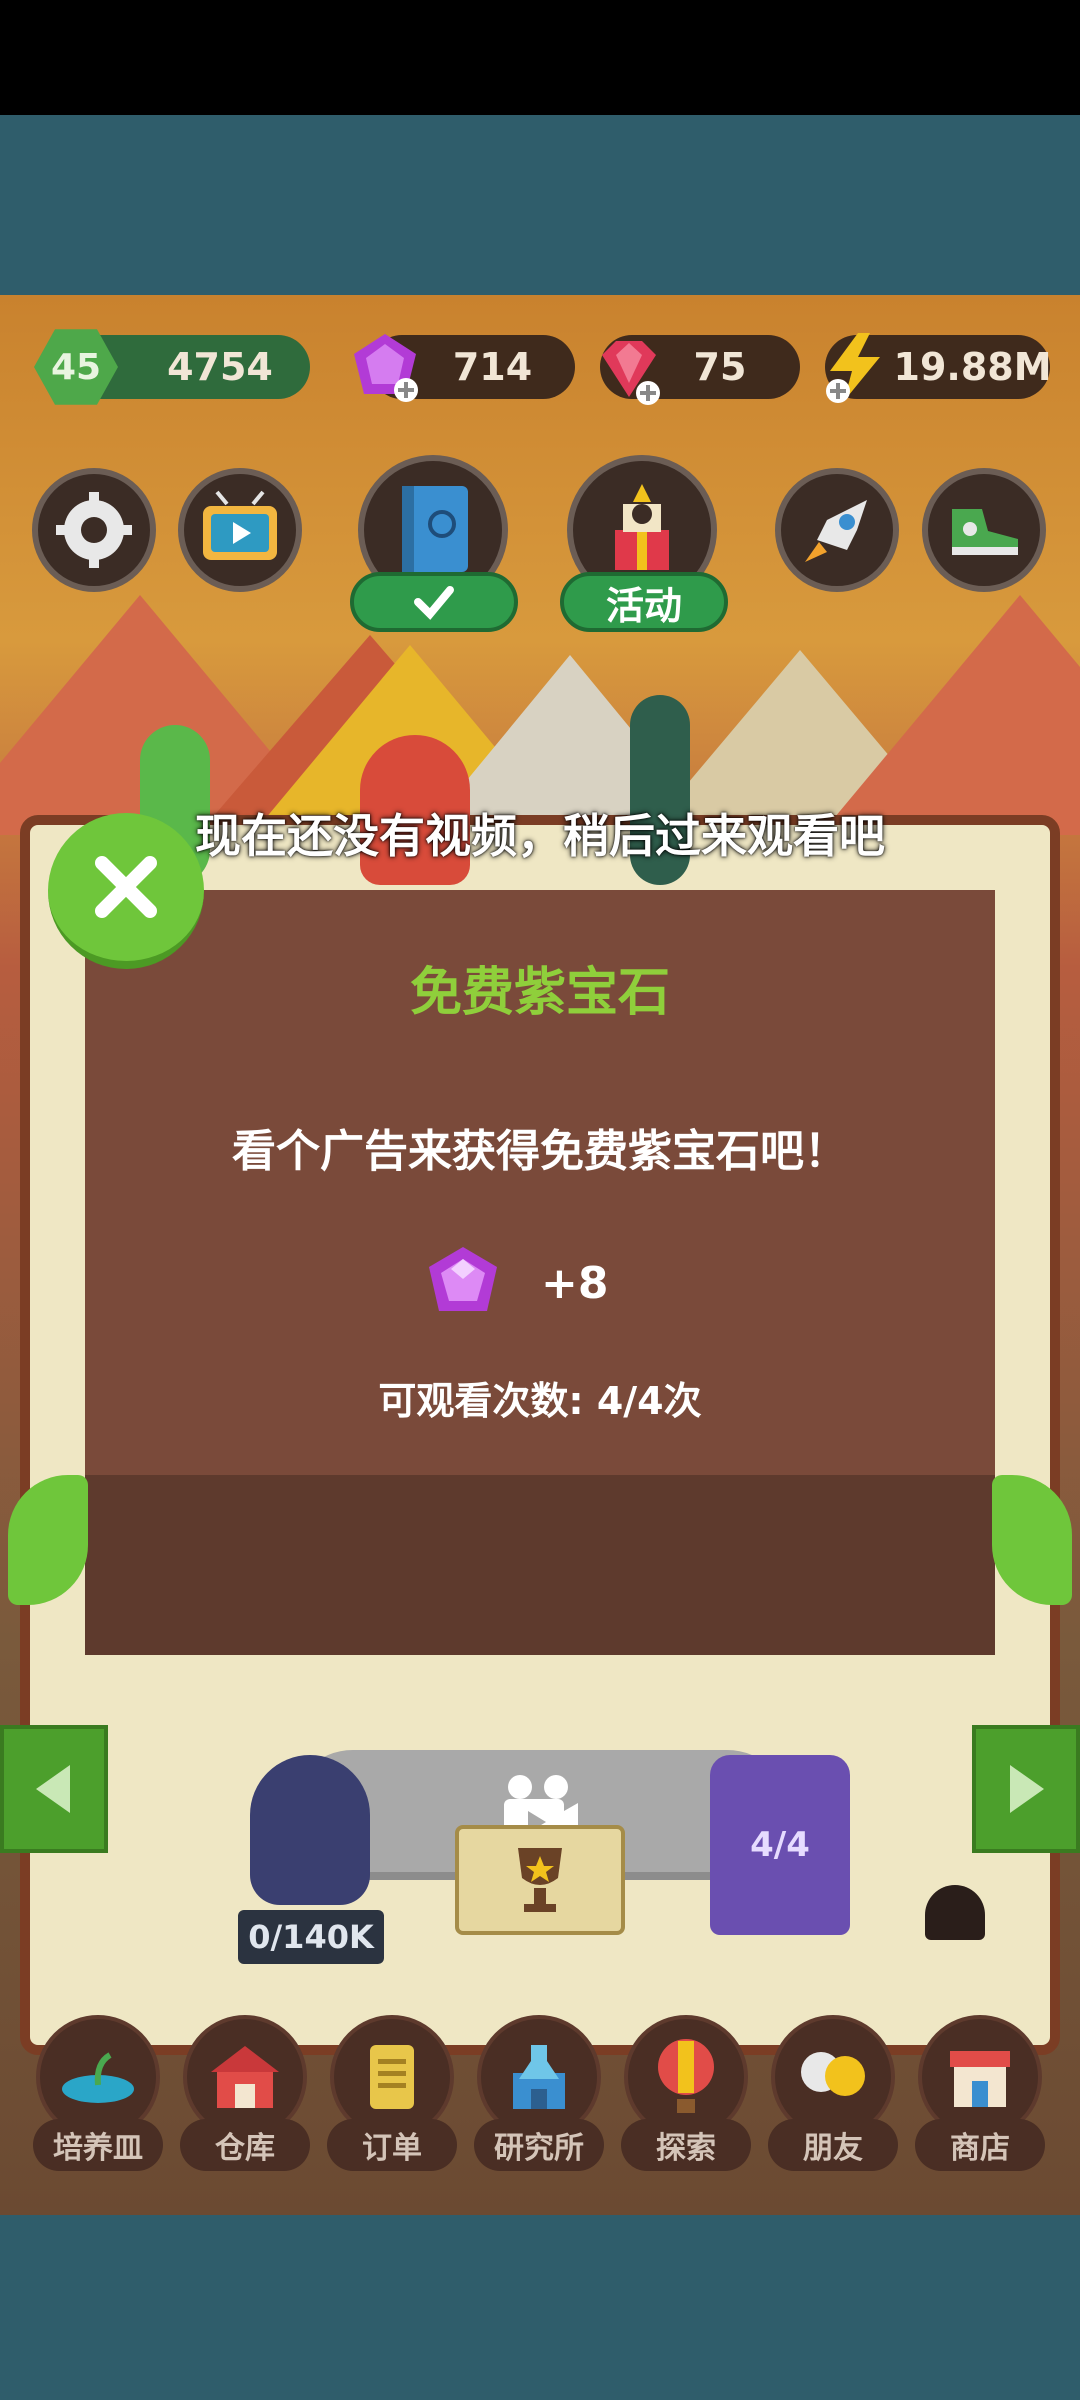 This screenshot has width=1080, height=2400. I want to click on coin-value: 4754, so click(220, 367).